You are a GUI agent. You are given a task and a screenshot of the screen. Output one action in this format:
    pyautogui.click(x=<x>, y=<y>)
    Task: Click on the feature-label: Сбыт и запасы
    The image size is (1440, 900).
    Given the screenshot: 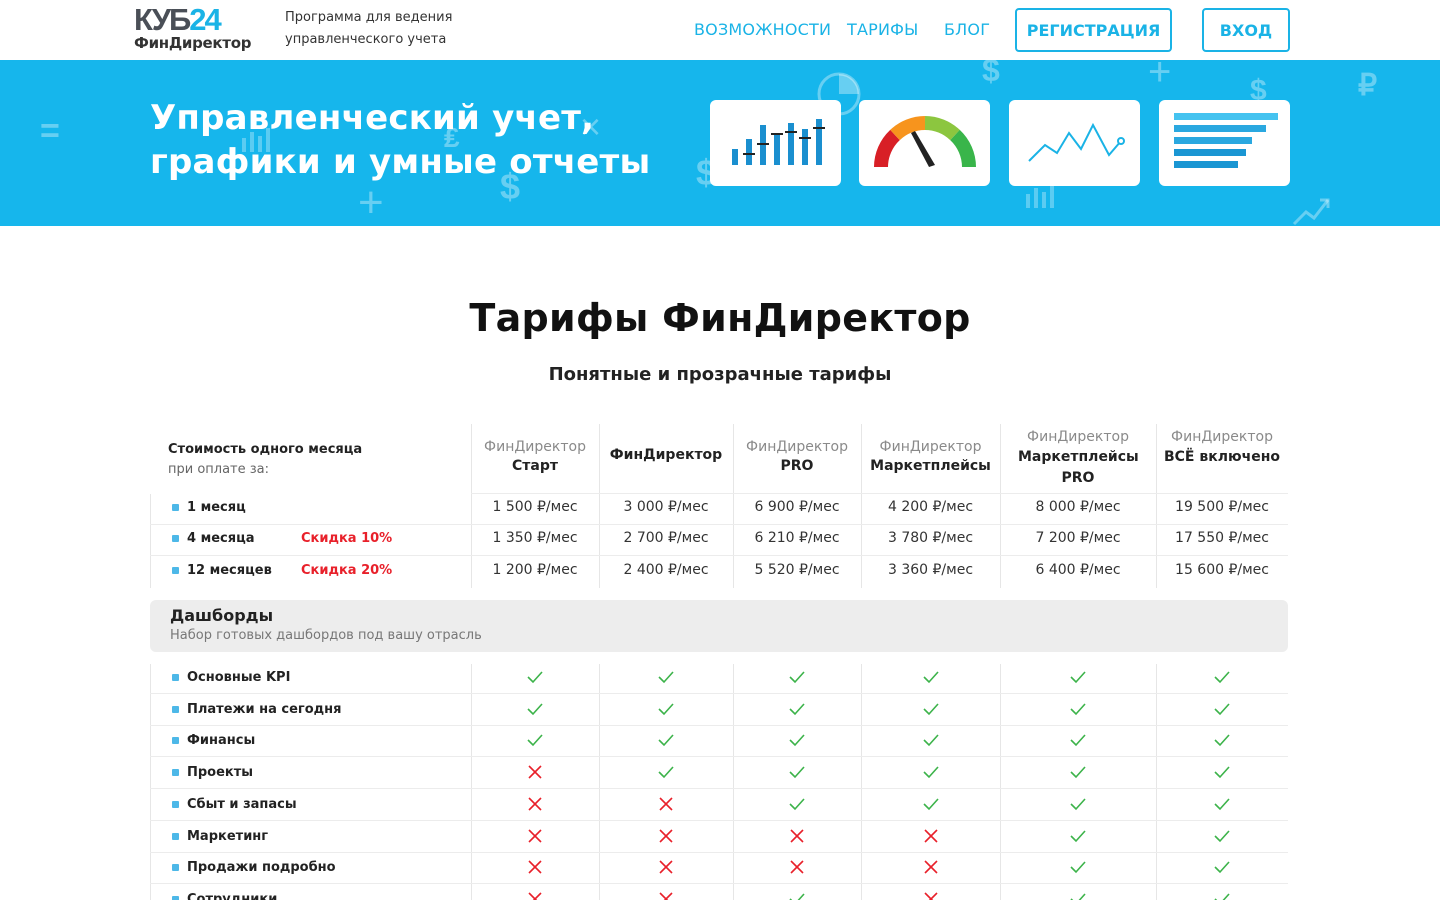 What is the action you would take?
    pyautogui.click(x=234, y=804)
    